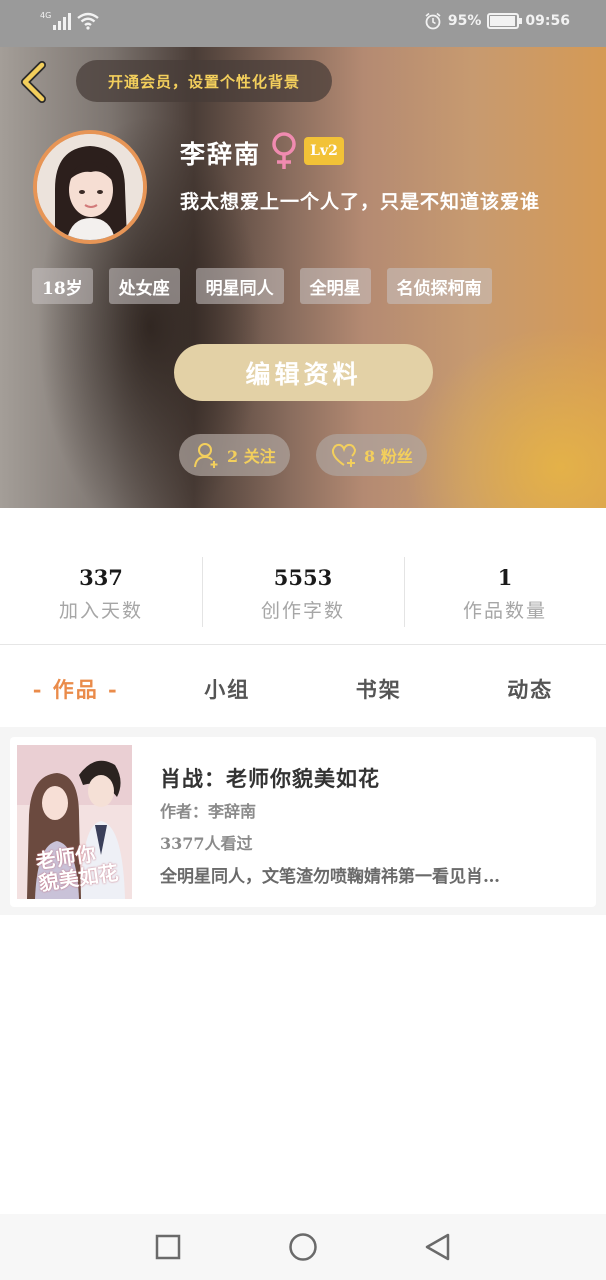 This screenshot has height=1280, width=606. I want to click on stat-label: 创作字数, so click(302, 611).